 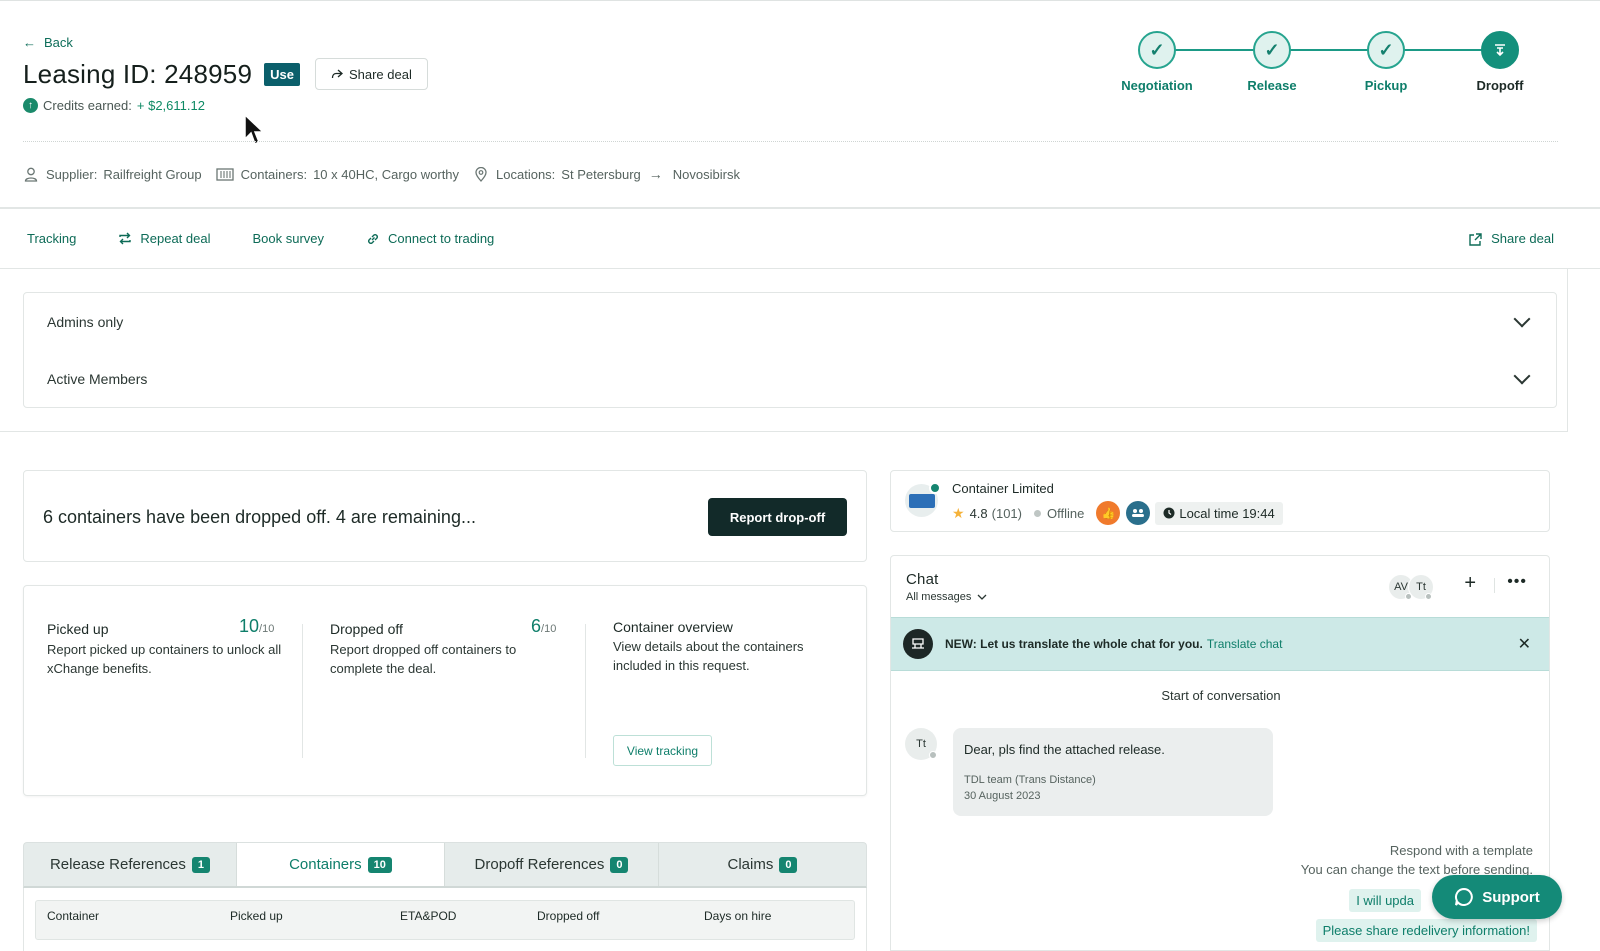 I want to click on company-status: Offline, so click(x=1066, y=513).